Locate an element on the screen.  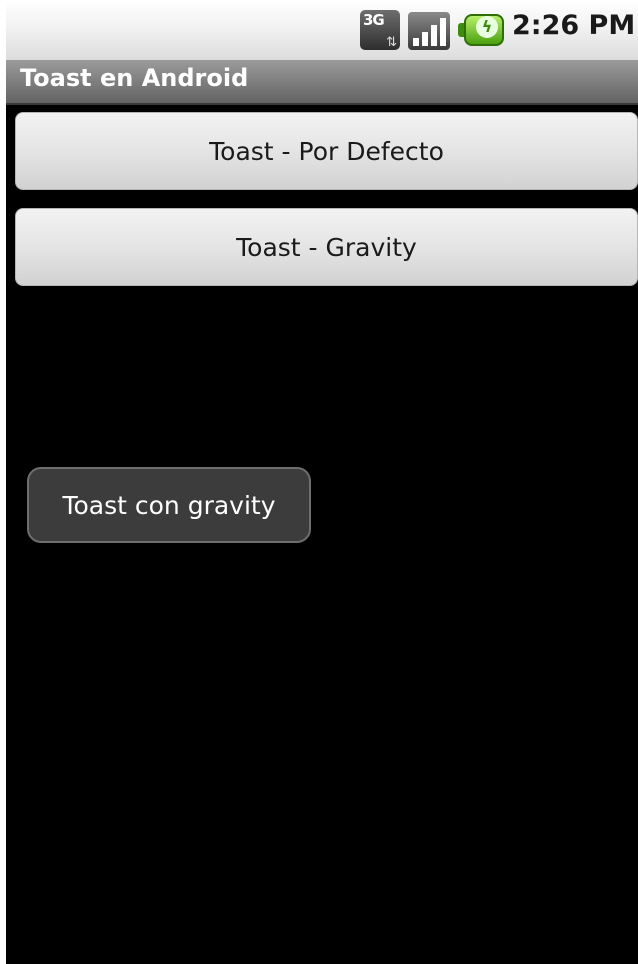
status-time: 2:26 PM is located at coordinates (574, 25).